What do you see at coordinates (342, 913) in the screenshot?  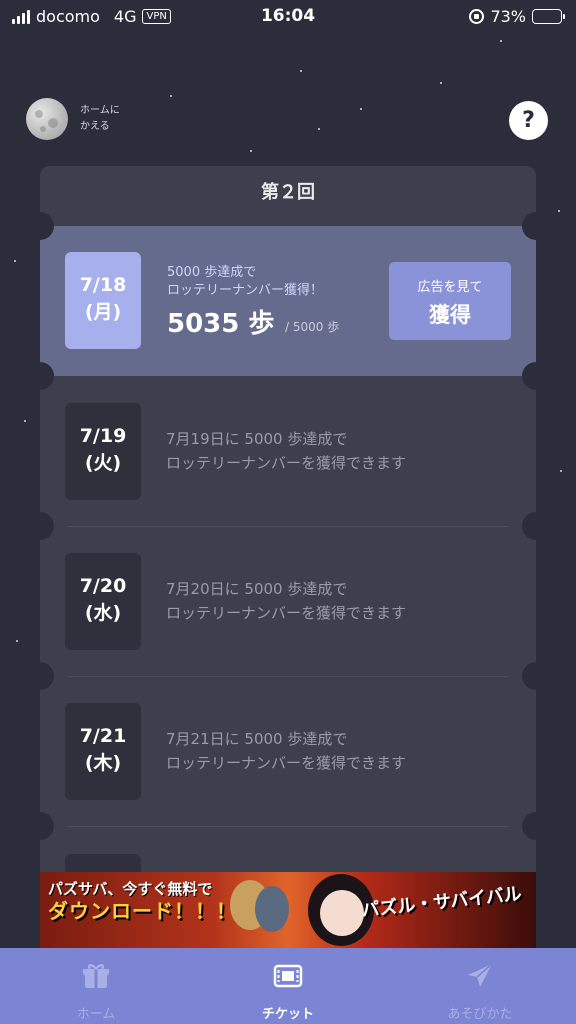 I see `ad-character-face` at bounding box center [342, 913].